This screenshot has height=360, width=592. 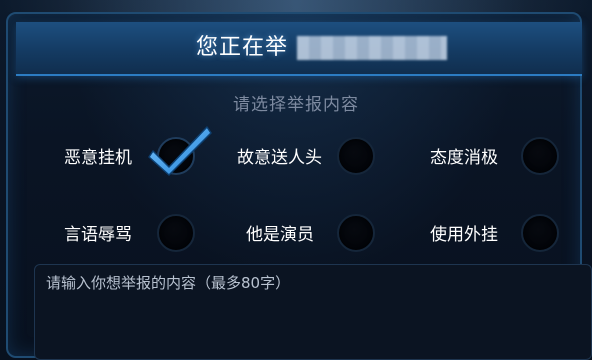 I want to click on input-placeholder: 请输入你想举报的内容（最多80字）, so click(x=168, y=283).